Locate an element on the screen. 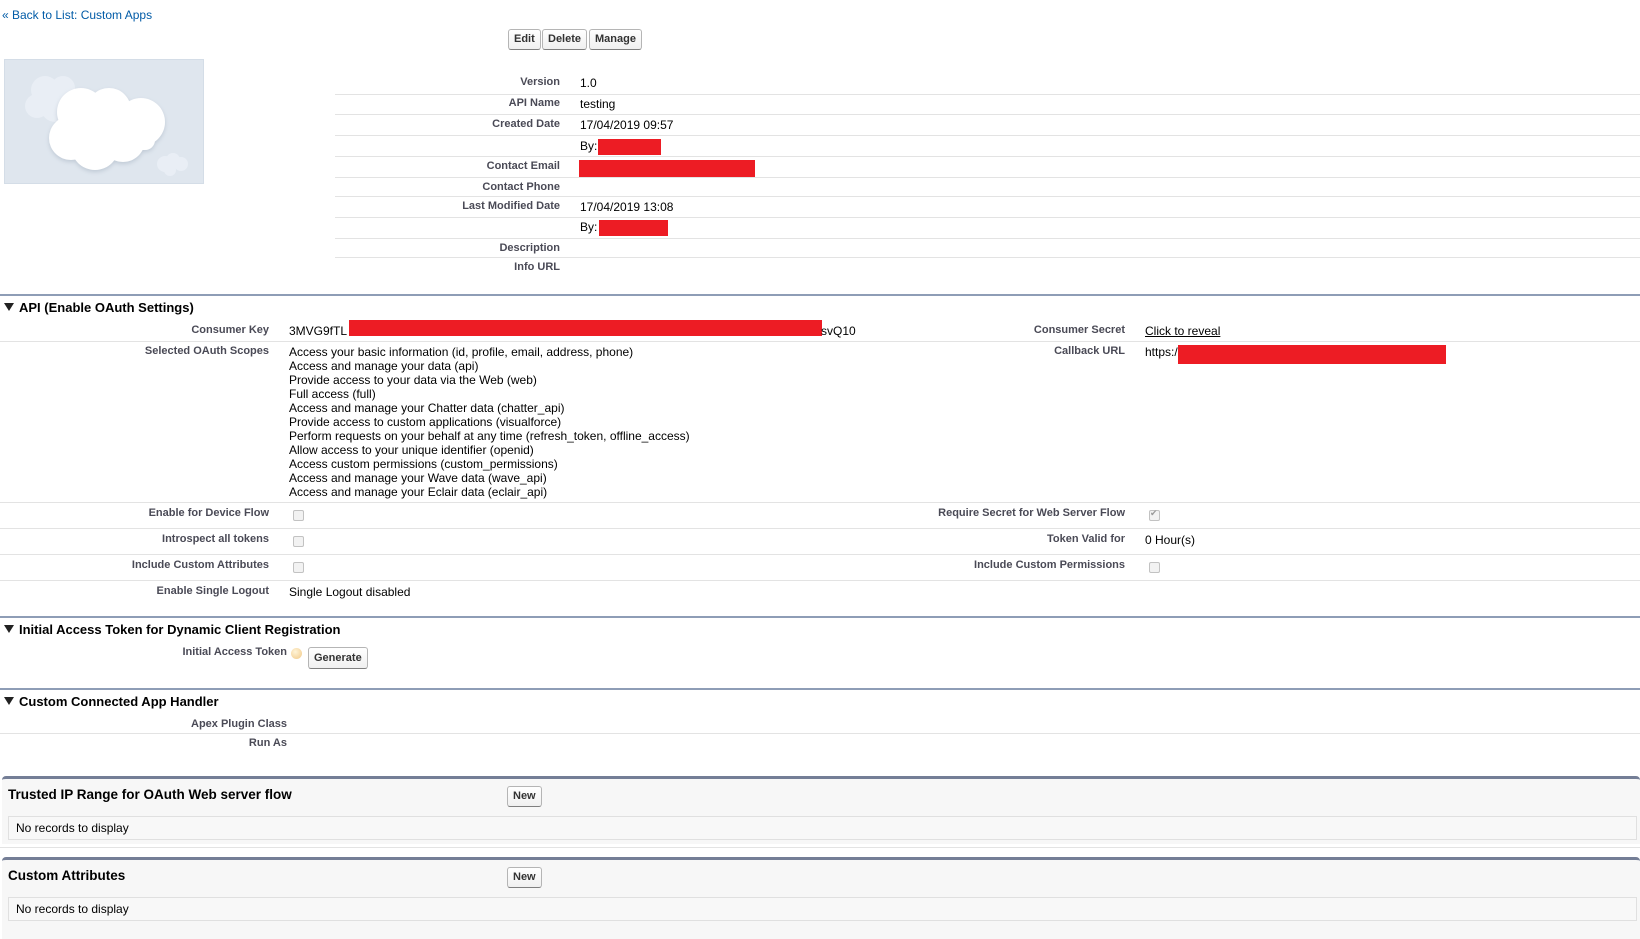  cloud-placeholder-icon is located at coordinates (106, 126).